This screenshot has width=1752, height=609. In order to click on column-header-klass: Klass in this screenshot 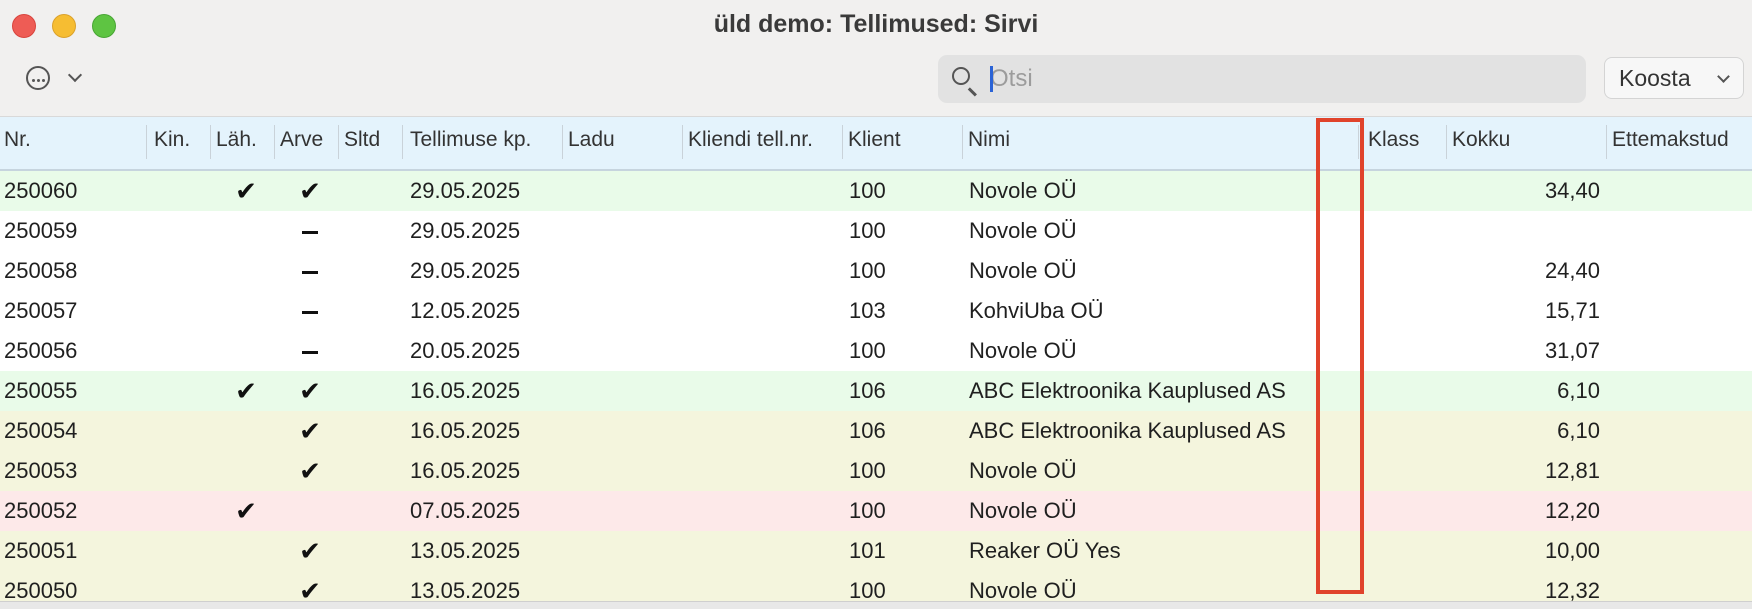, I will do `click(1404, 143)`.